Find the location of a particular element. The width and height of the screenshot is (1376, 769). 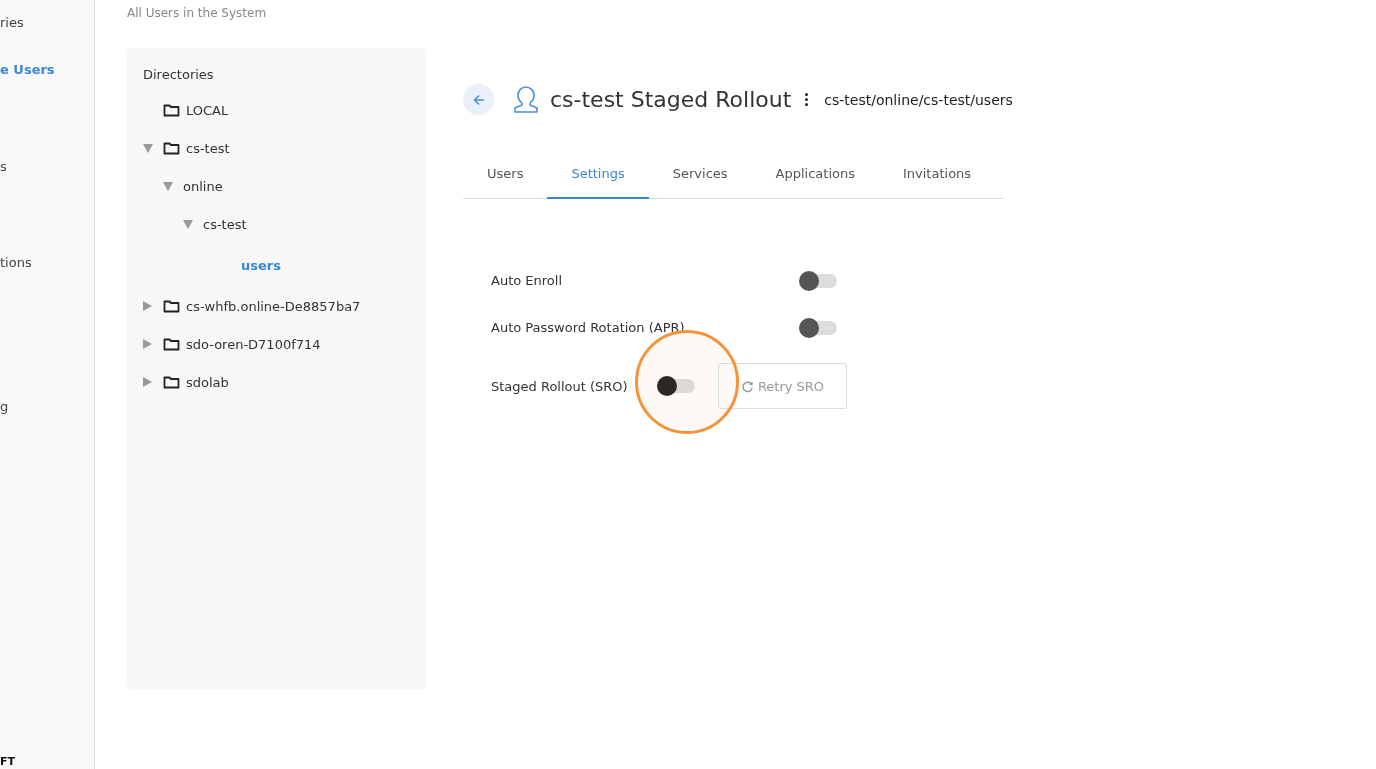

tab: Users is located at coordinates (505, 182).